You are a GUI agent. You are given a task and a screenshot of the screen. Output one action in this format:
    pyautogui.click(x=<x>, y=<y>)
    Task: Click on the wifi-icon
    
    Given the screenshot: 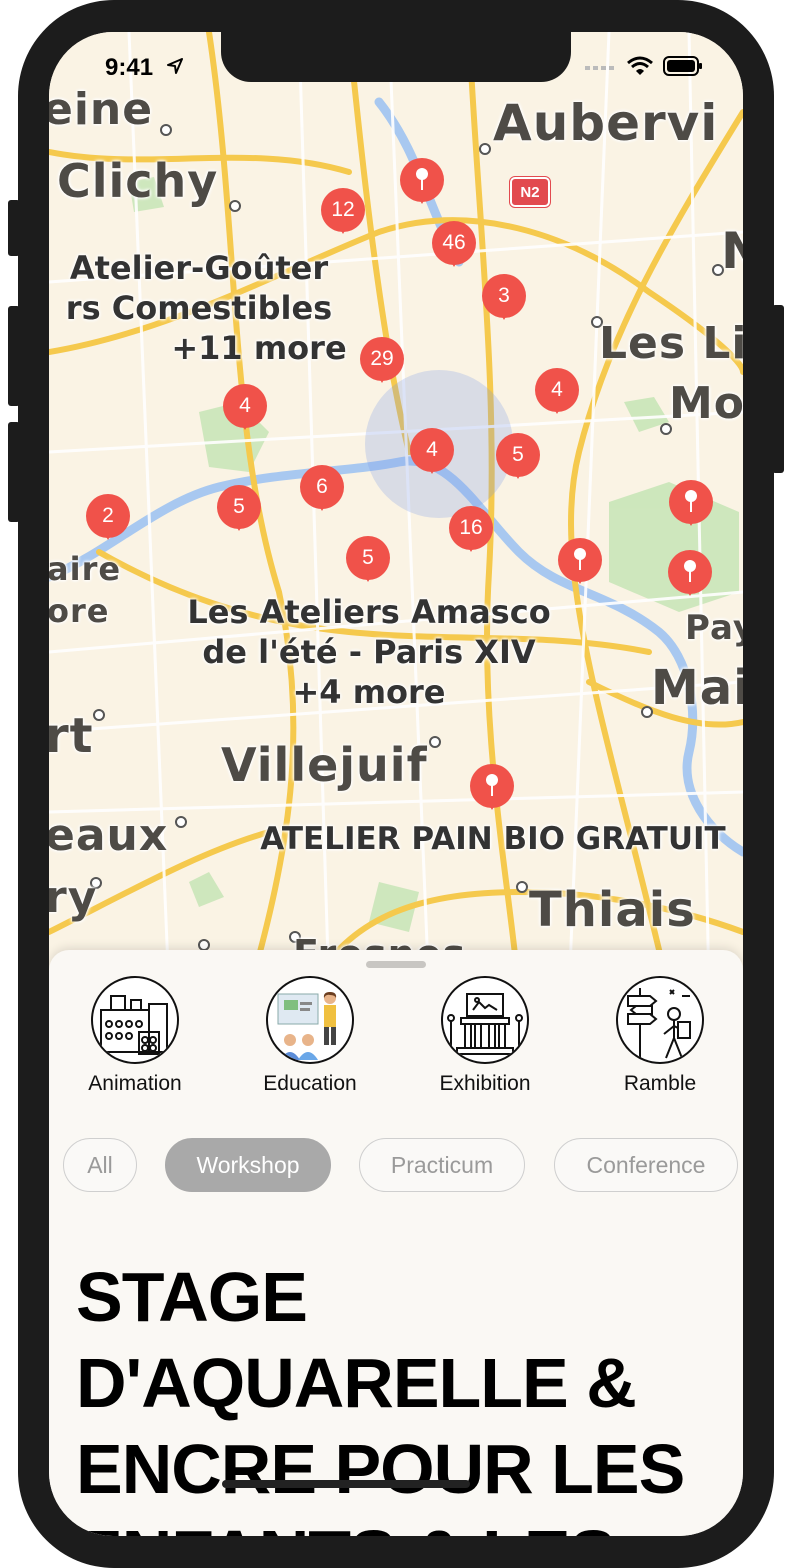 What is the action you would take?
    pyautogui.click(x=640, y=65)
    